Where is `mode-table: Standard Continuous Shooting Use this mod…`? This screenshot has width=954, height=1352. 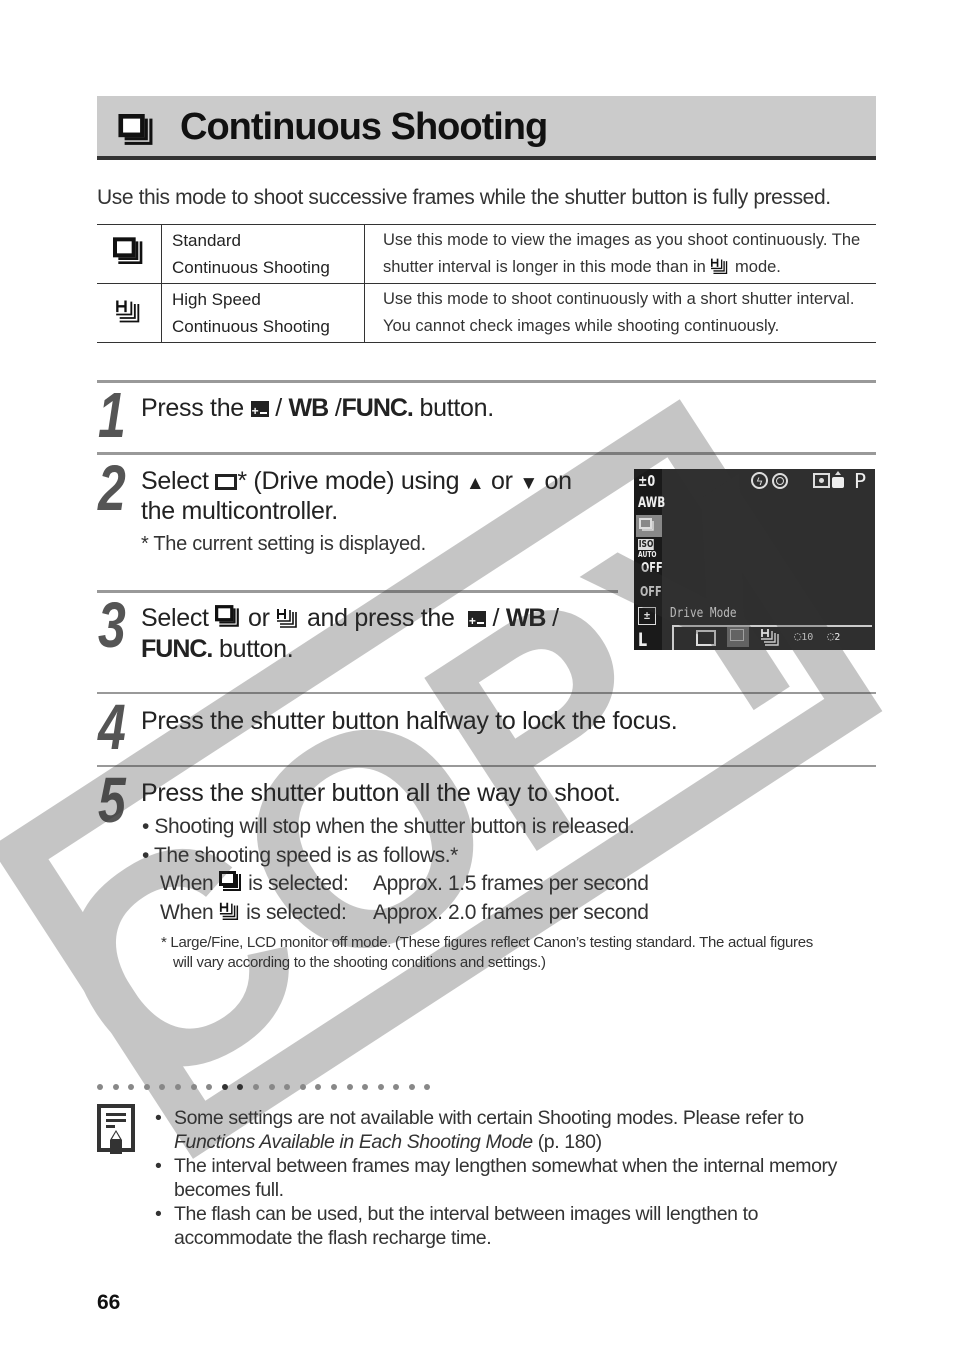
mode-table: Standard Continuous Shooting Use this mod… is located at coordinates (486, 283).